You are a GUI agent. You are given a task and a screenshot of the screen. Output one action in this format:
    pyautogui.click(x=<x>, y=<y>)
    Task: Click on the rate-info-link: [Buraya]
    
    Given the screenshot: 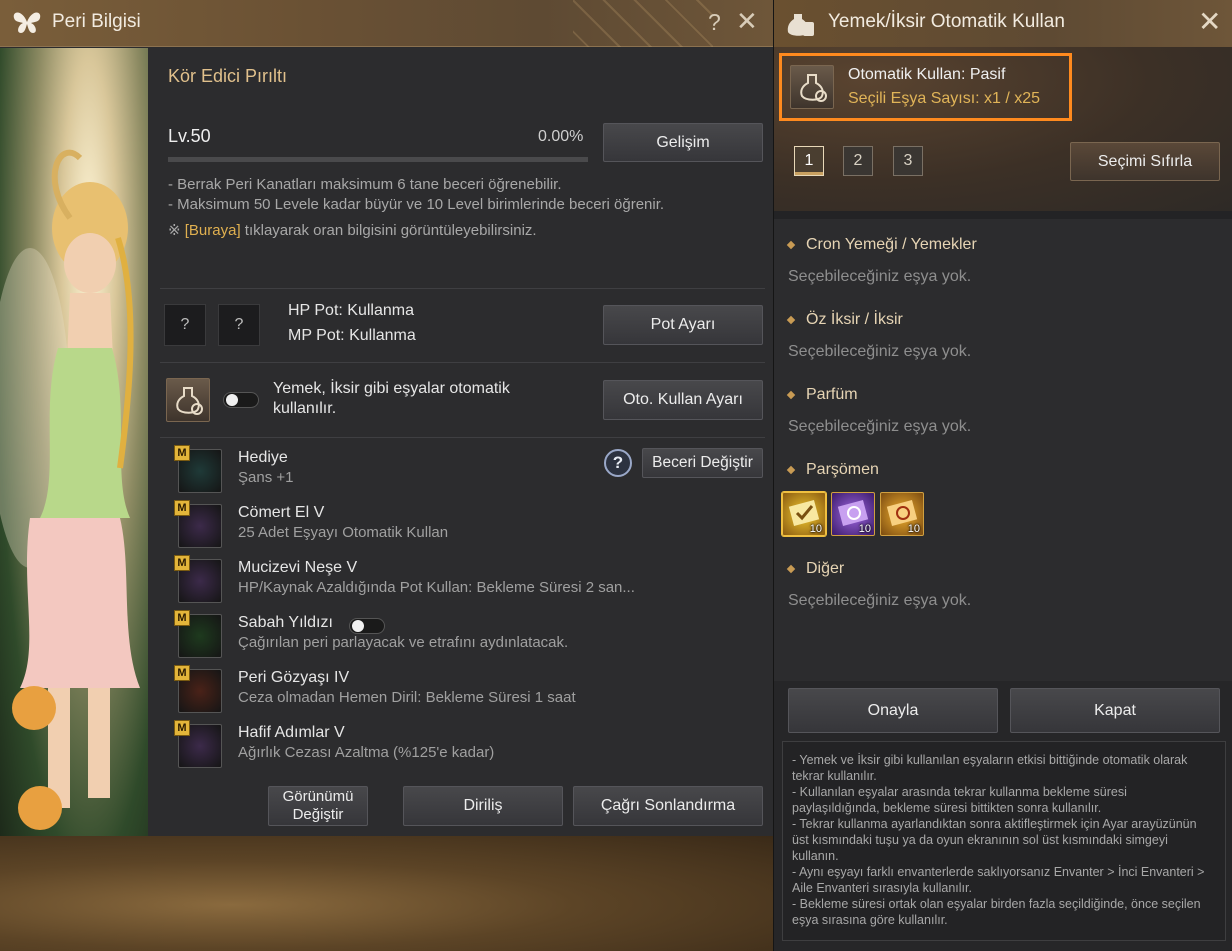 What is the action you would take?
    pyautogui.click(x=213, y=230)
    